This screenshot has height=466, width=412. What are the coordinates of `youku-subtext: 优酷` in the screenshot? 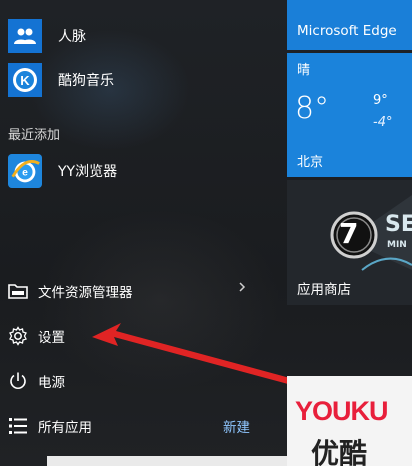 It's located at (339, 451).